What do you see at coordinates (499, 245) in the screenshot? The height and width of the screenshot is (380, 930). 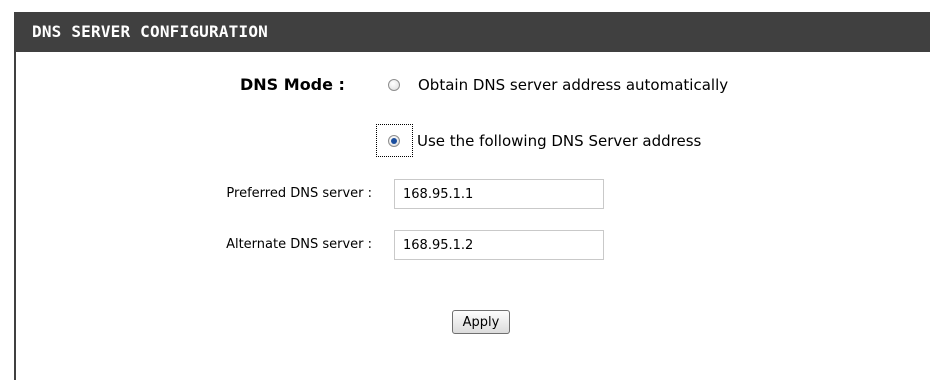 I see `alternate-dns-input` at bounding box center [499, 245].